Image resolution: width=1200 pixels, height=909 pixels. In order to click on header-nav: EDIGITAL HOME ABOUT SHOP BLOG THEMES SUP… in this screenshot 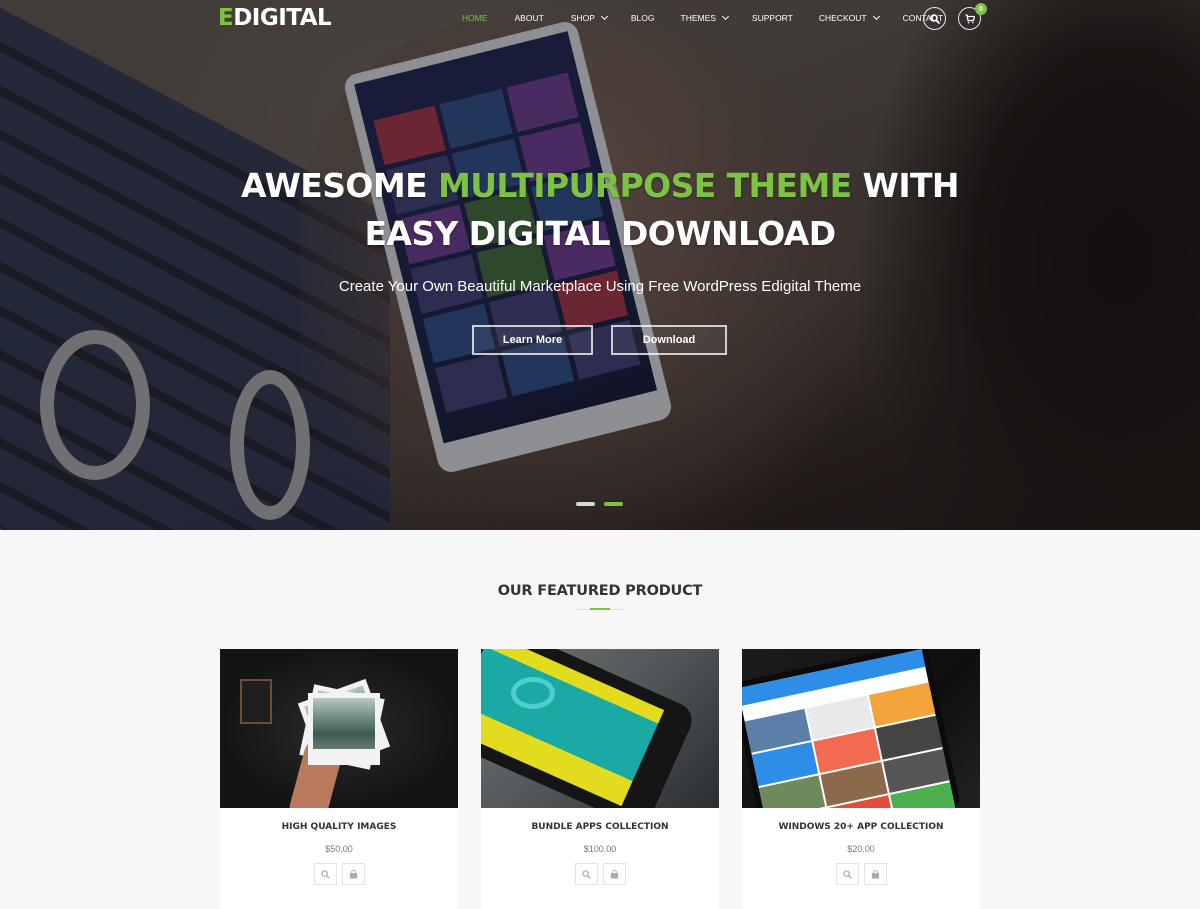, I will do `click(600, 19)`.